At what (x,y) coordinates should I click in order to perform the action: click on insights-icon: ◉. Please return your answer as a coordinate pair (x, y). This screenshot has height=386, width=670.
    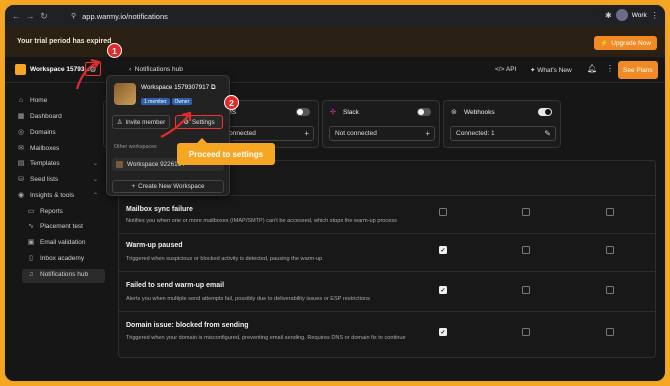
    Looking at the image, I should click on (21, 195).